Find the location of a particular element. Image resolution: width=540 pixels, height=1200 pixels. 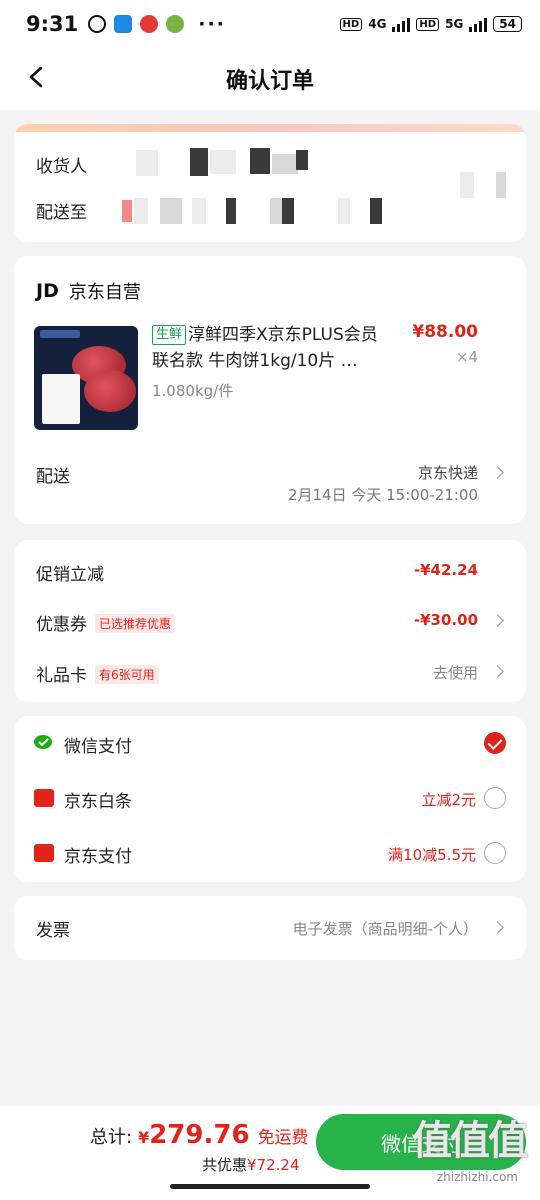

jd-pay-icon is located at coordinates (44, 853).